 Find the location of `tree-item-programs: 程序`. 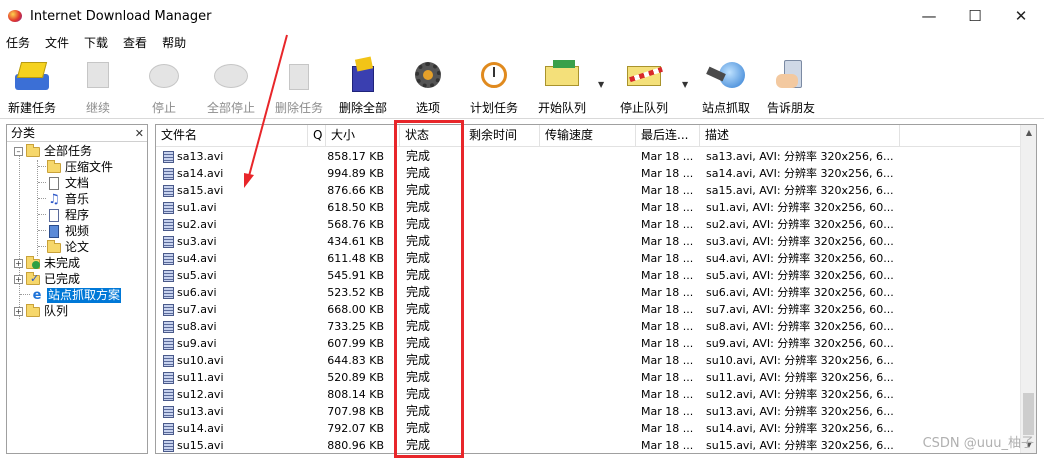

tree-item-programs: 程序 is located at coordinates (68, 215).